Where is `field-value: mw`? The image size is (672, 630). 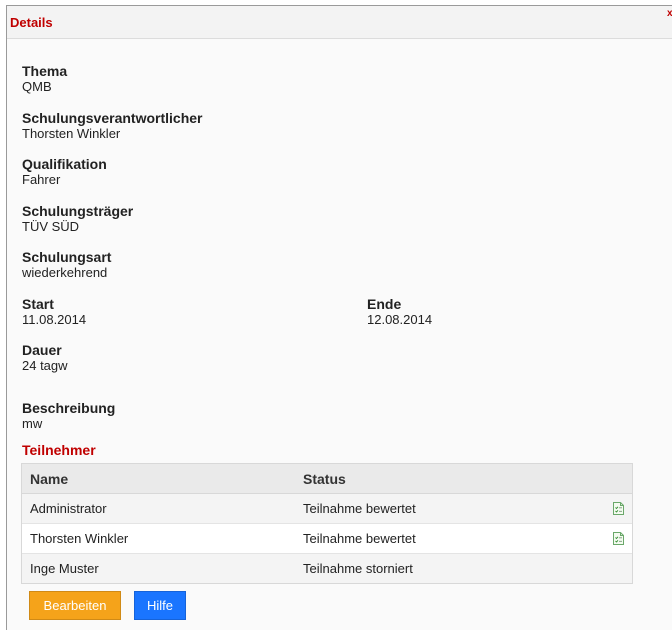 field-value: mw is located at coordinates (32, 423).